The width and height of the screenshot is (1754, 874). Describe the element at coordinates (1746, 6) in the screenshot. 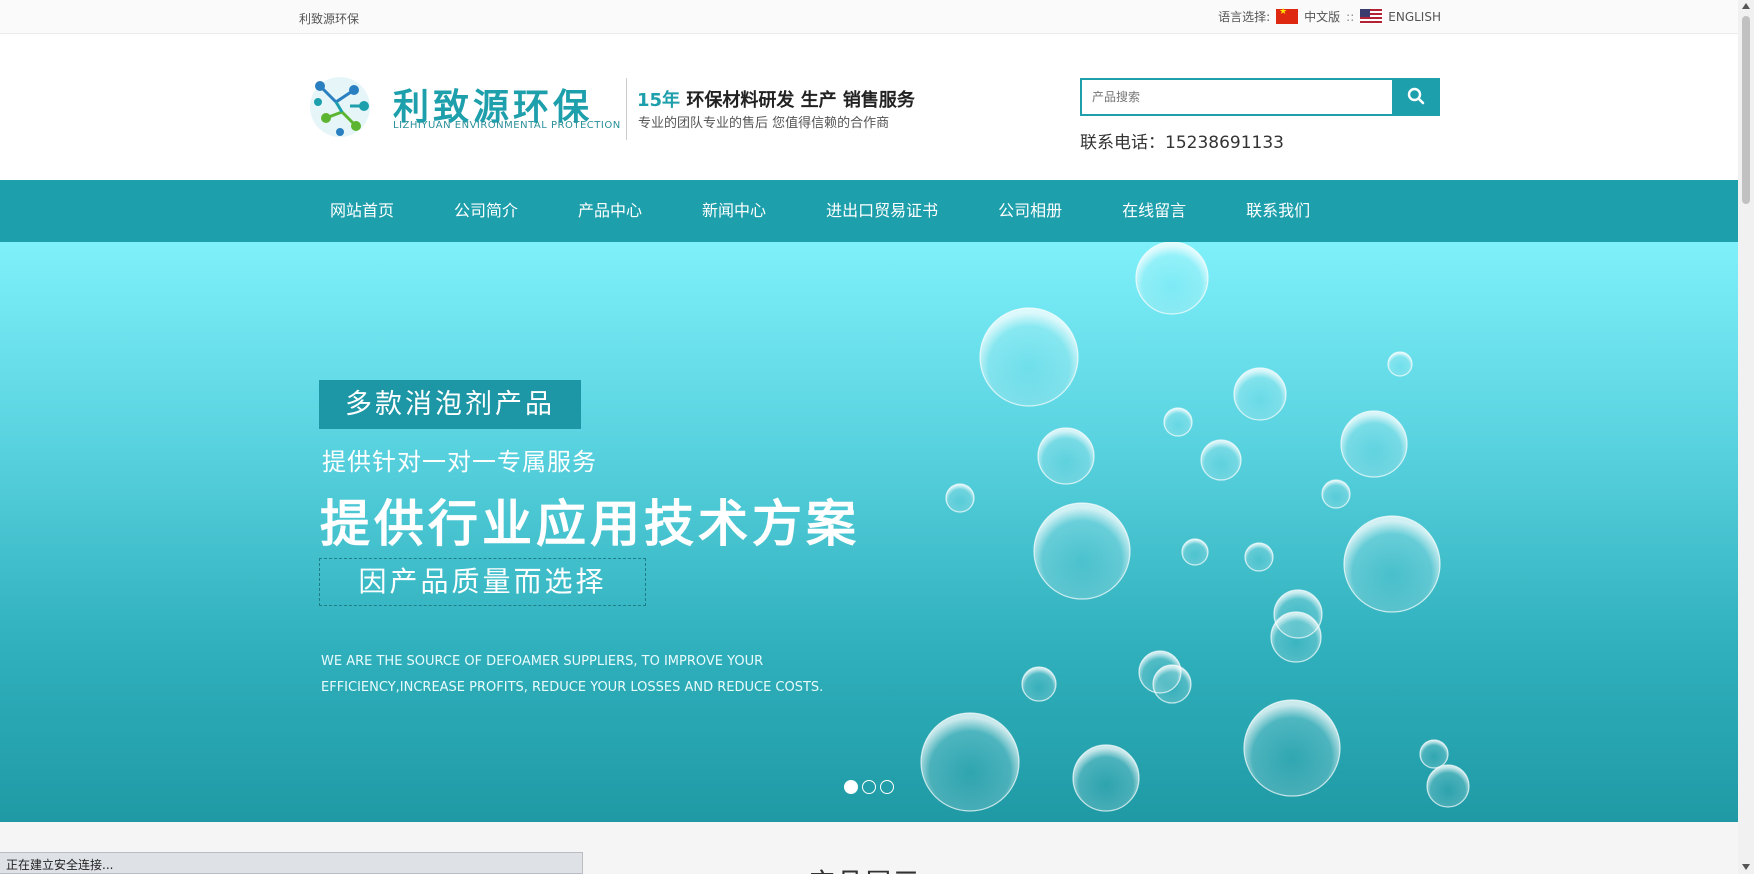

I see `scroll-up-icon` at that location.